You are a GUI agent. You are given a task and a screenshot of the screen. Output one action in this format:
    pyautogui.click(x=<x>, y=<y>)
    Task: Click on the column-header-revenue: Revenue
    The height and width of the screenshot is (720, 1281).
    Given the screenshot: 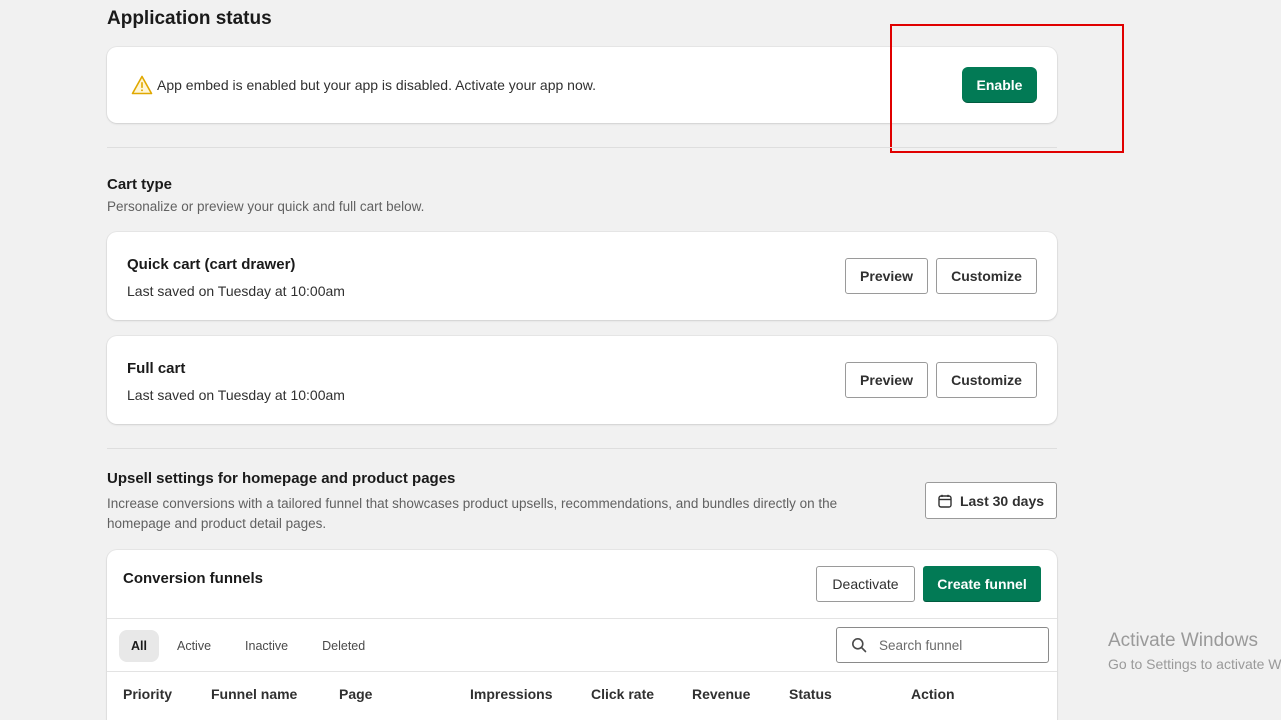 What is the action you would take?
    pyautogui.click(x=721, y=694)
    